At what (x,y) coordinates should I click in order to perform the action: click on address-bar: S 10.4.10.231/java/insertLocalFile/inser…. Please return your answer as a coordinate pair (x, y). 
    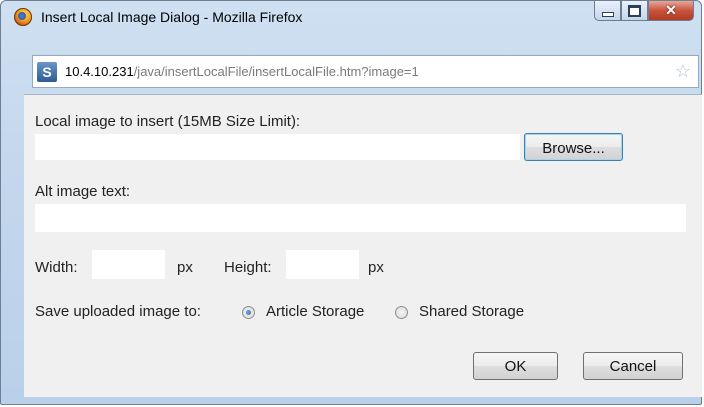
    Looking at the image, I should click on (365, 71).